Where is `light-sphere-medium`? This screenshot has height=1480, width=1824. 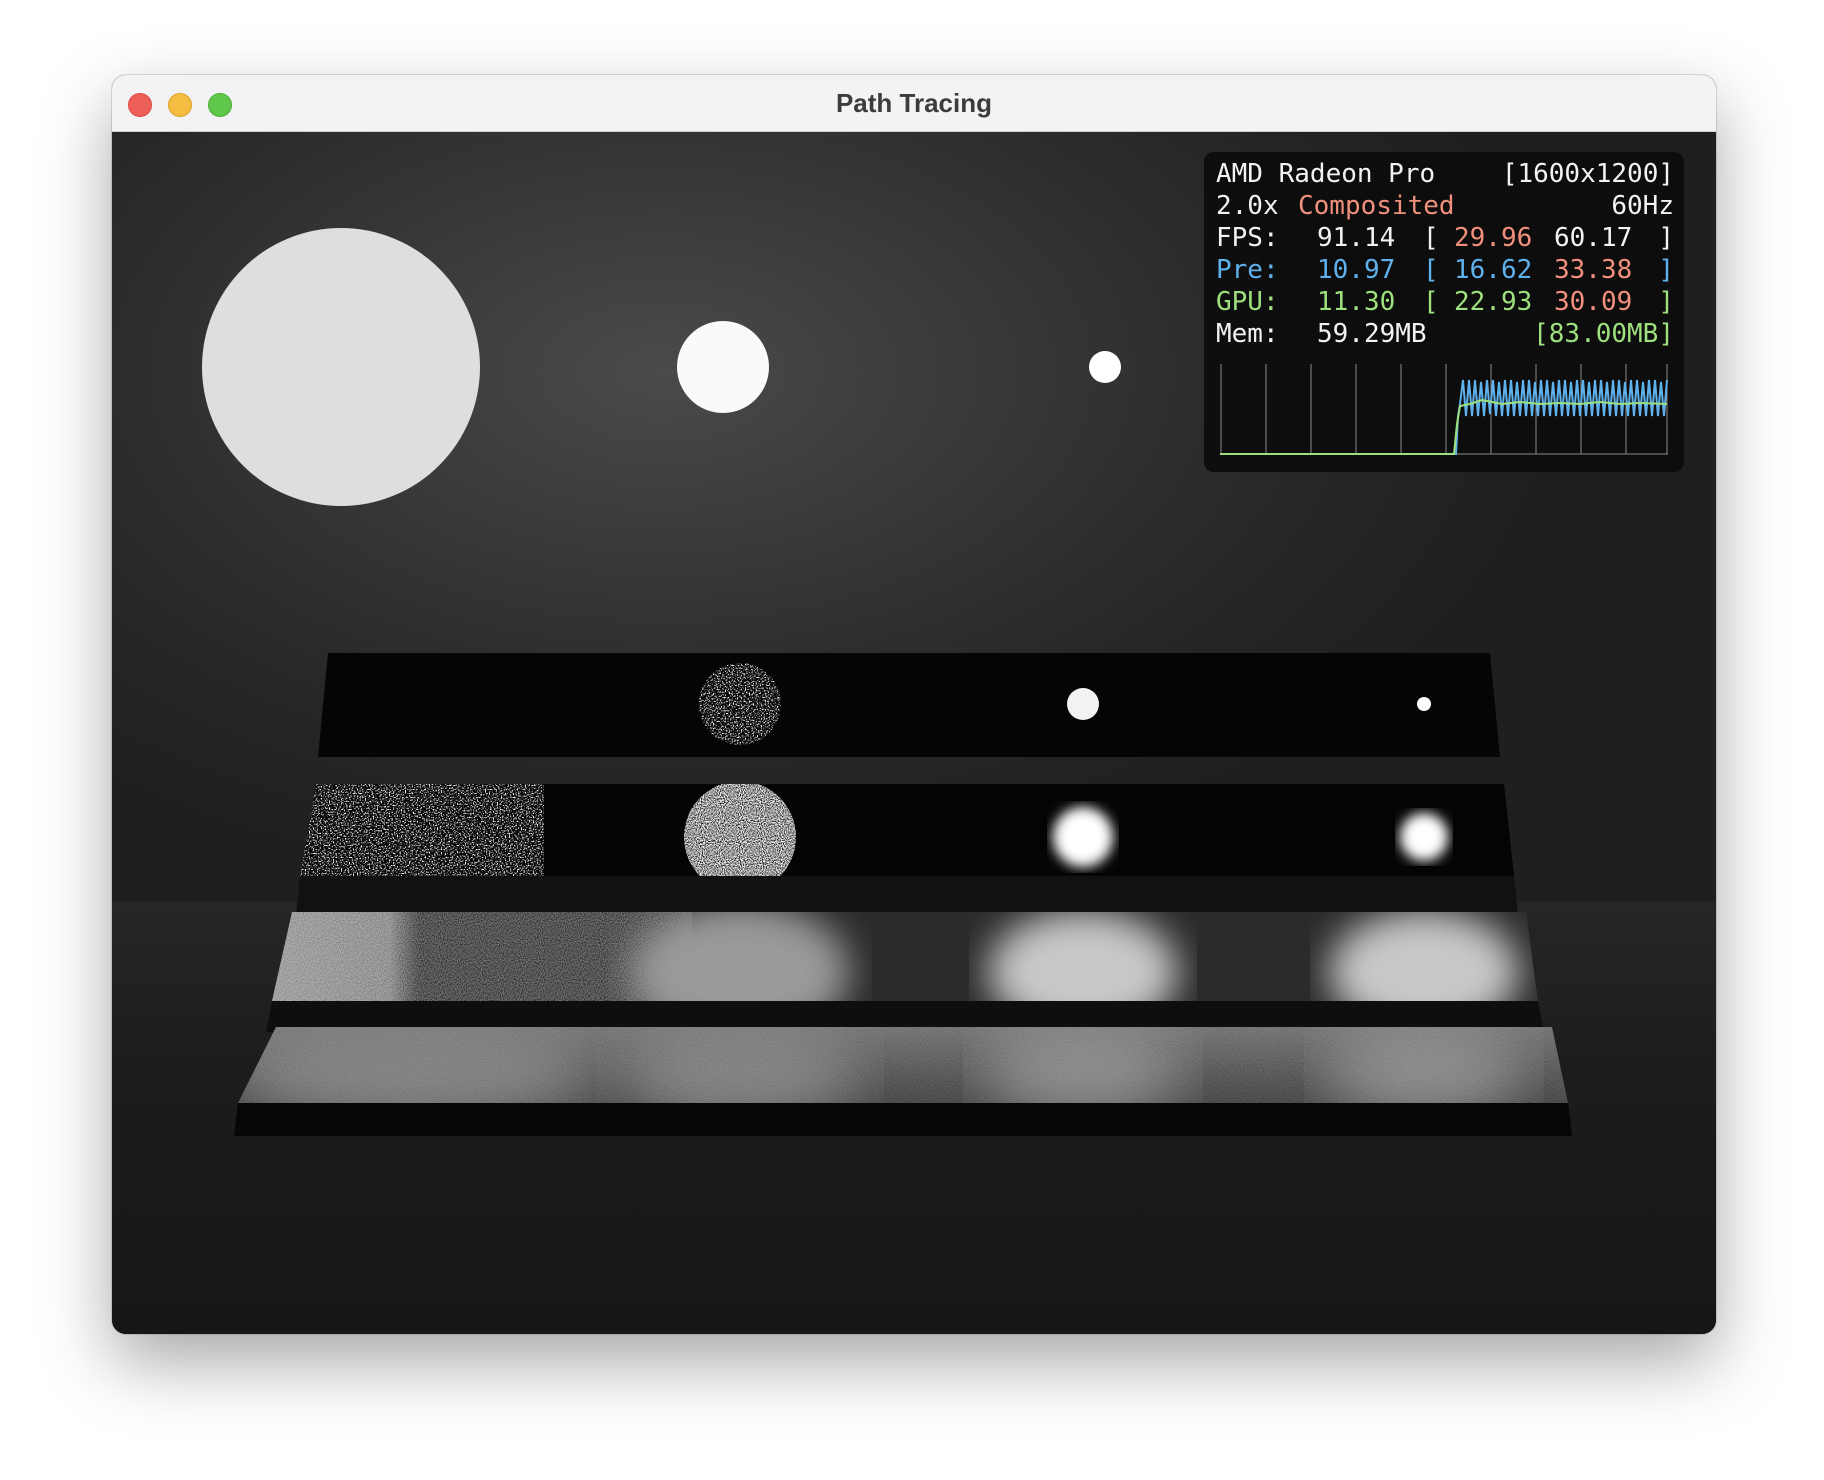
light-sphere-medium is located at coordinates (723, 367).